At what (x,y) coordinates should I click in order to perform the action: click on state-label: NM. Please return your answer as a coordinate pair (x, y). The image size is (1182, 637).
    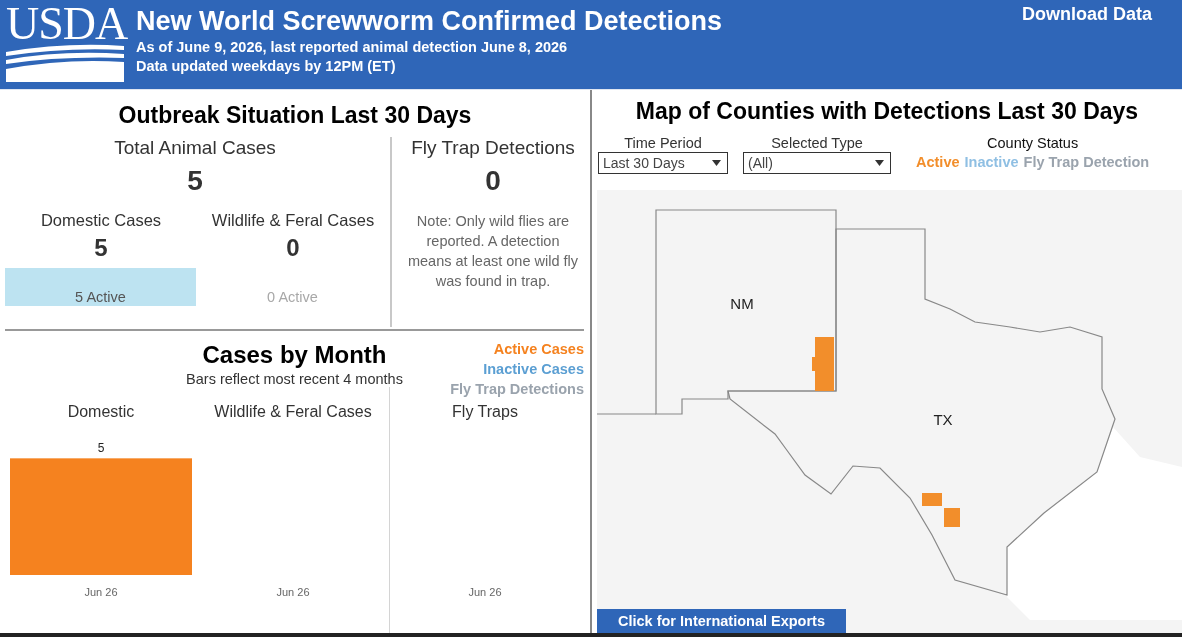
    Looking at the image, I should click on (742, 303).